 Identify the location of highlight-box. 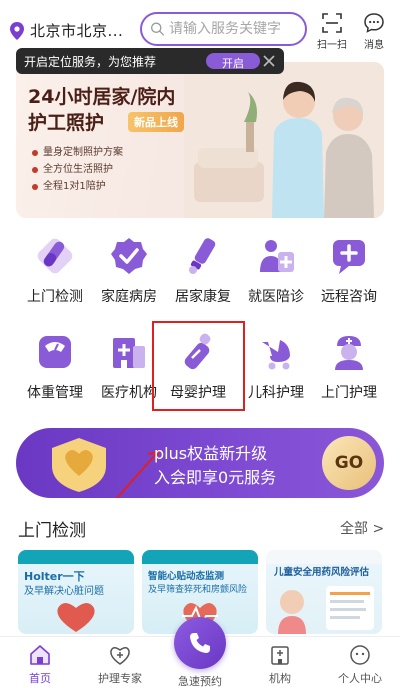
(198, 366).